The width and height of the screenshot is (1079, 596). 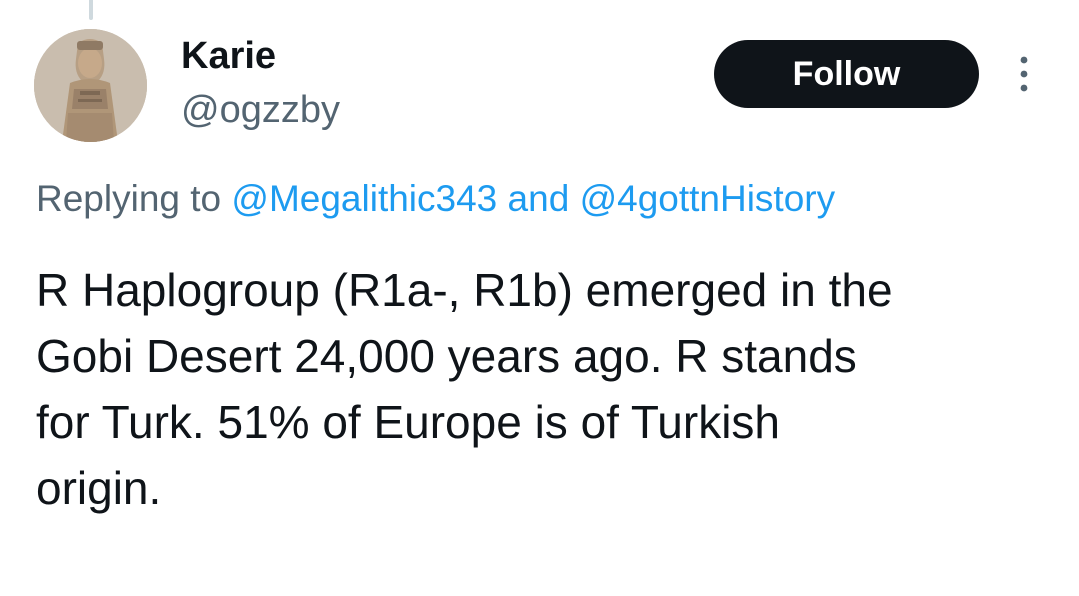 What do you see at coordinates (91, 10) in the screenshot?
I see `thread-connector-line` at bounding box center [91, 10].